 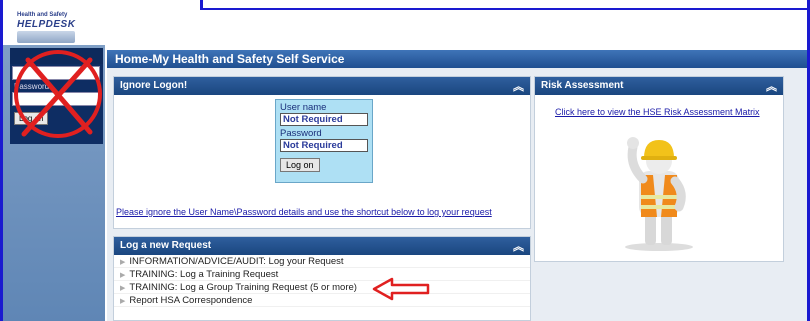 I want to click on risk-assessment-header: Risk Assessment ︽, so click(x=659, y=86).